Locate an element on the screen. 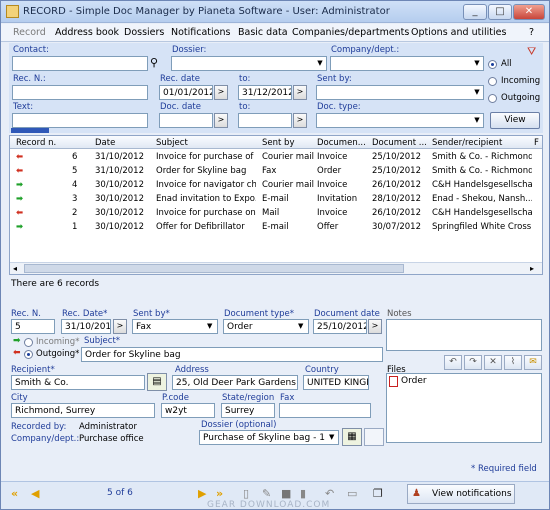  col-date: Date is located at coordinates (105, 143).